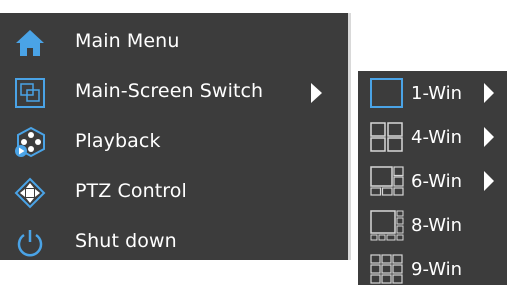 This screenshot has height=291, width=507. I want to click on submenu-item-4-win: 4-Win, so click(432, 137).